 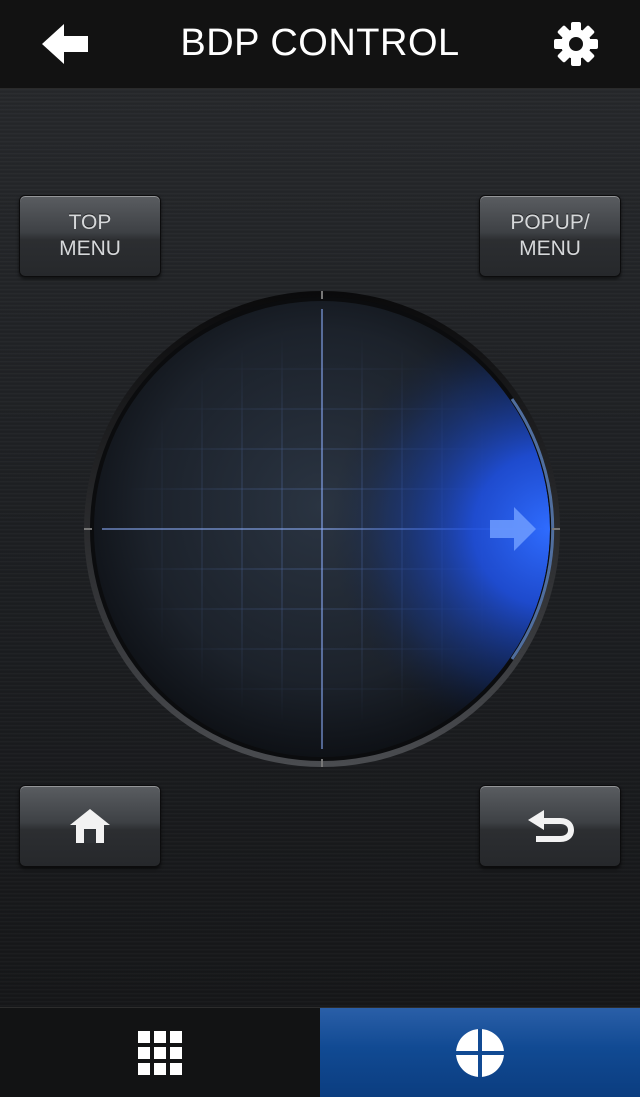 What do you see at coordinates (90, 222) in the screenshot?
I see `top-menu-label-line1: TOP` at bounding box center [90, 222].